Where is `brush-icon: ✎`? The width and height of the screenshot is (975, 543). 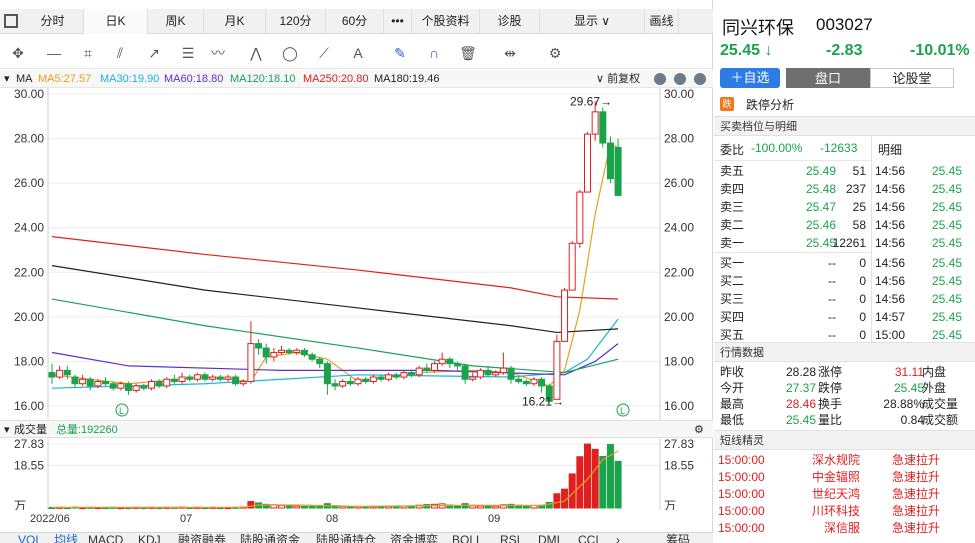
brush-icon: ✎ is located at coordinates (400, 53).